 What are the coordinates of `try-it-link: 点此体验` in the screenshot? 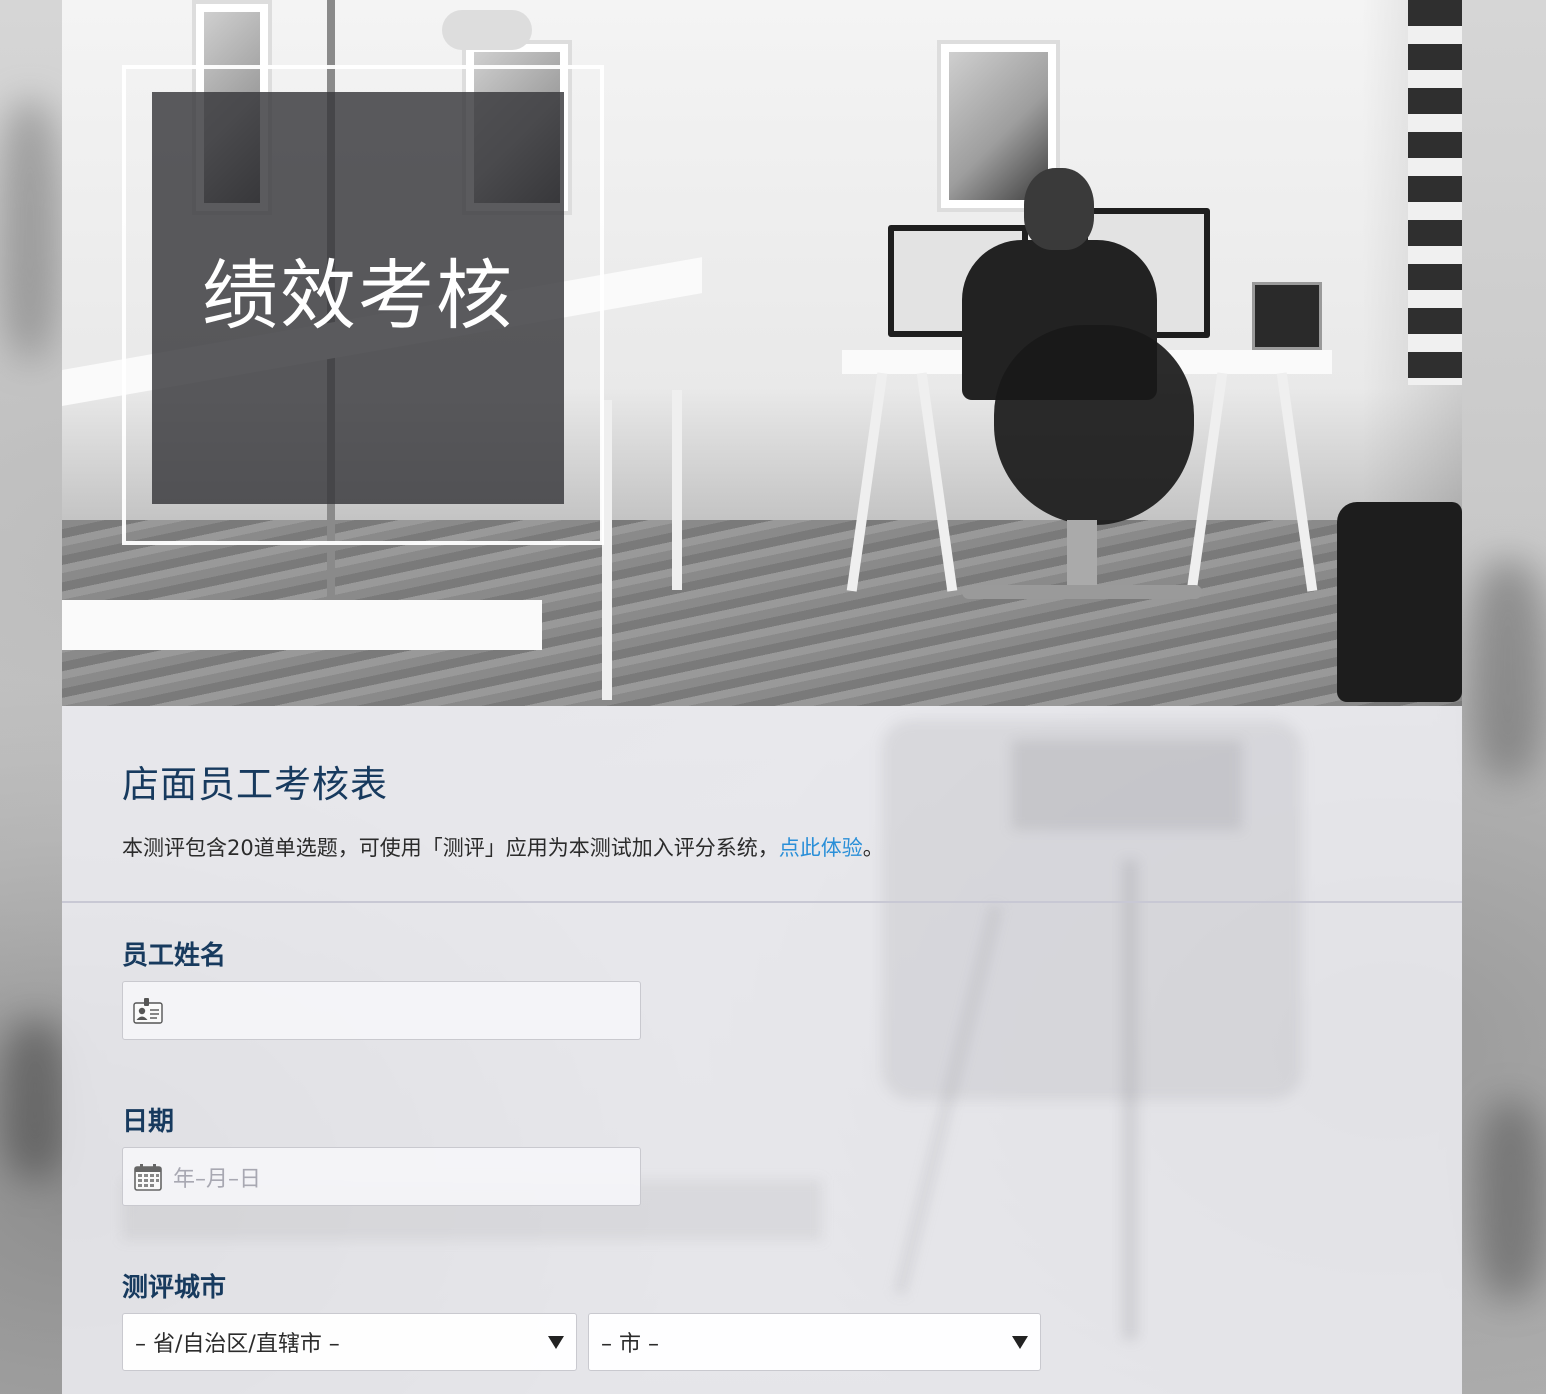 It's located at (821, 848).